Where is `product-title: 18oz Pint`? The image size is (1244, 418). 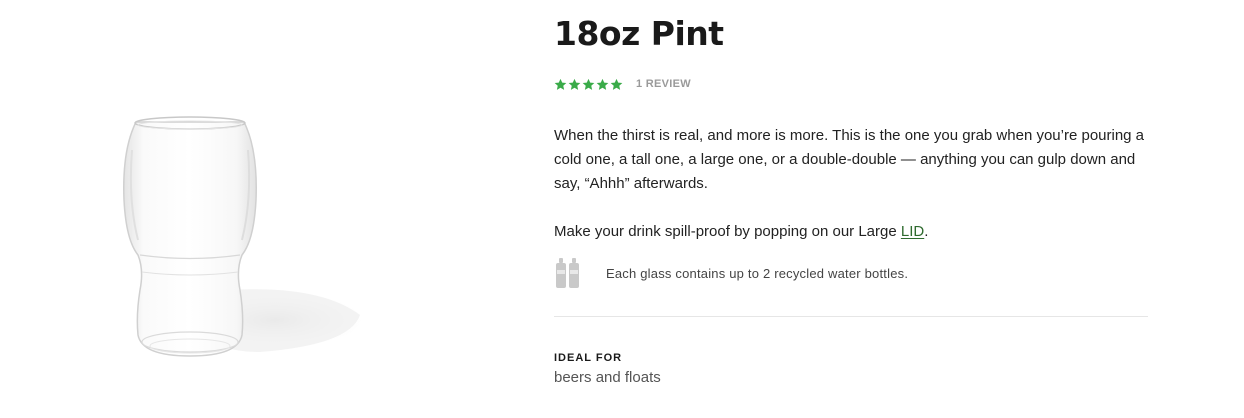
product-title: 18oz Pint is located at coordinates (639, 33).